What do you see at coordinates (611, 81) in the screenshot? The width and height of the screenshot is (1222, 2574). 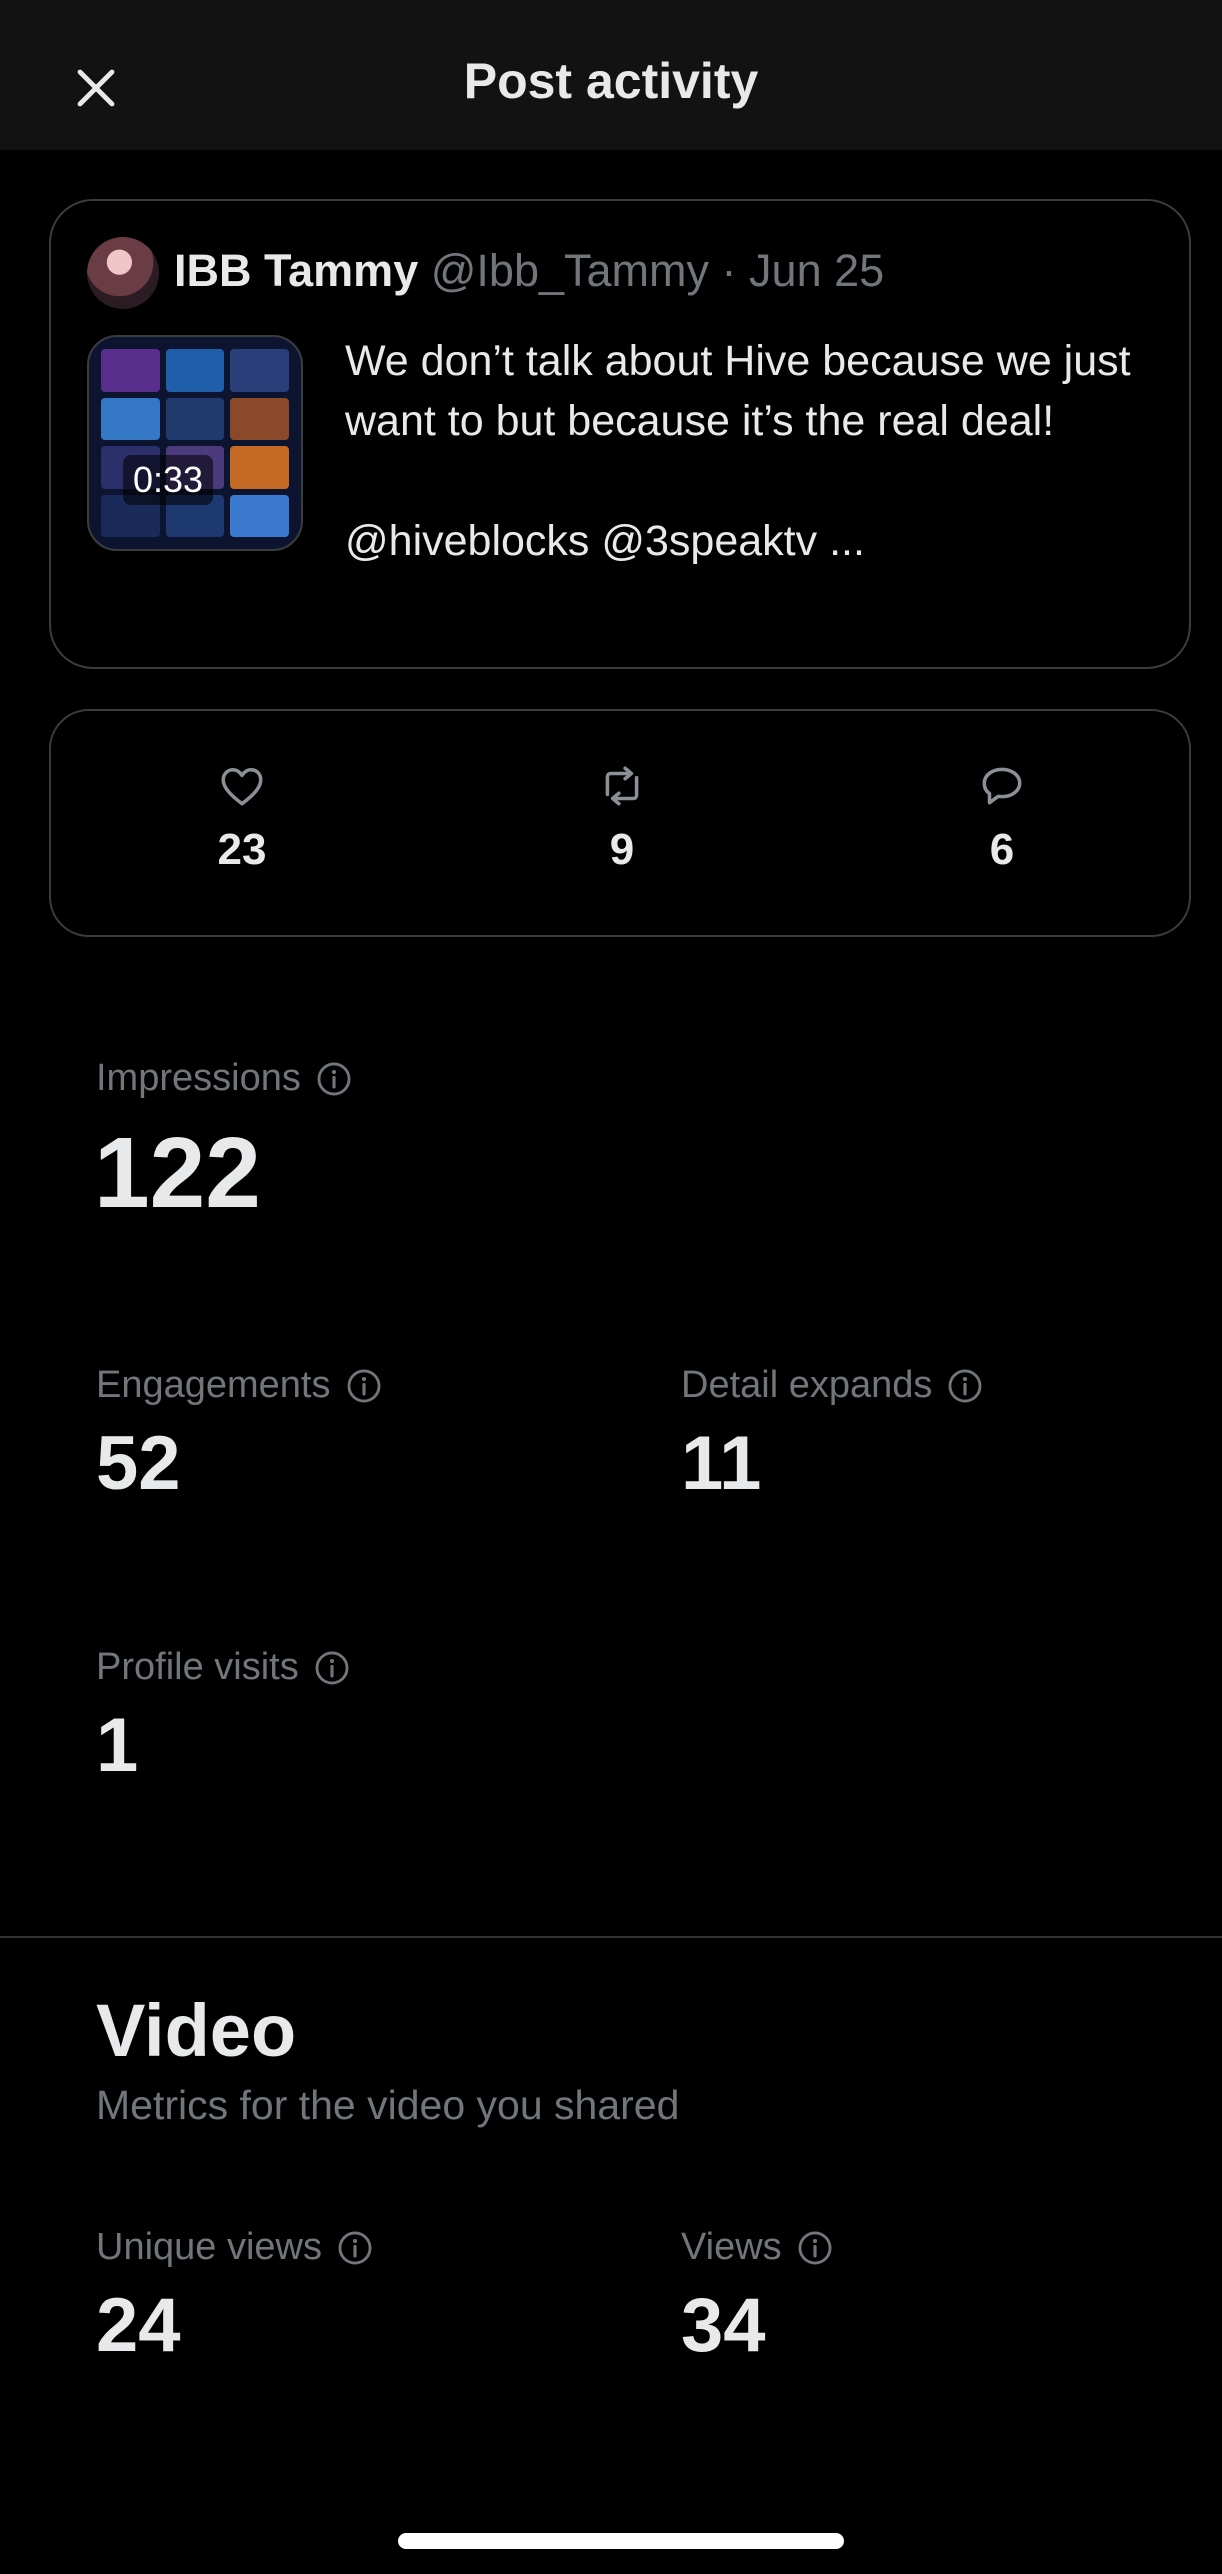 I see `page-title: Post activity` at bounding box center [611, 81].